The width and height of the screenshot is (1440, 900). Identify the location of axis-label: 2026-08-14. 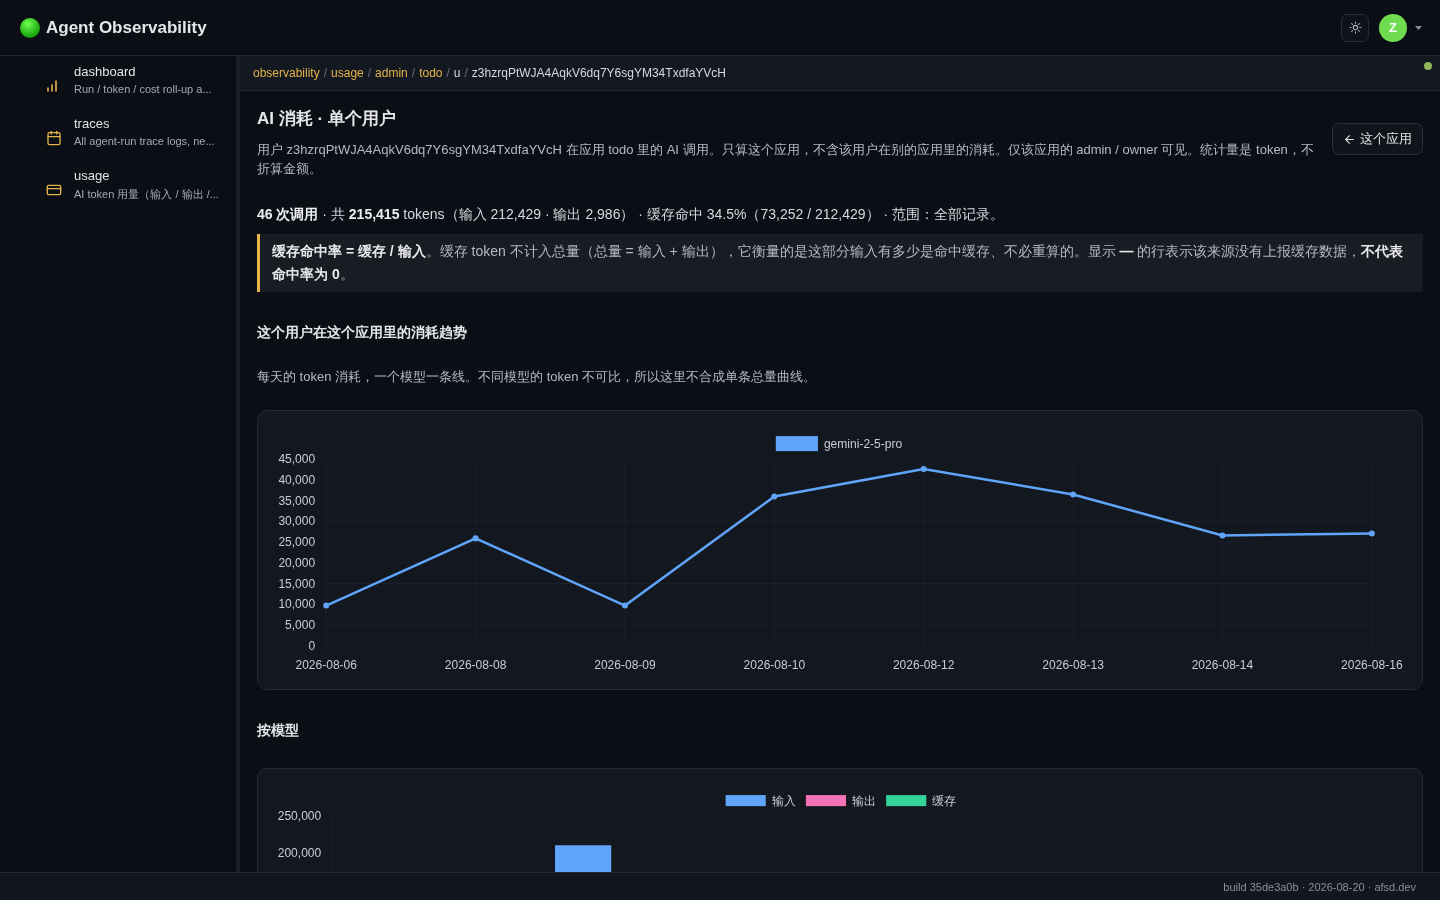
(1222, 664).